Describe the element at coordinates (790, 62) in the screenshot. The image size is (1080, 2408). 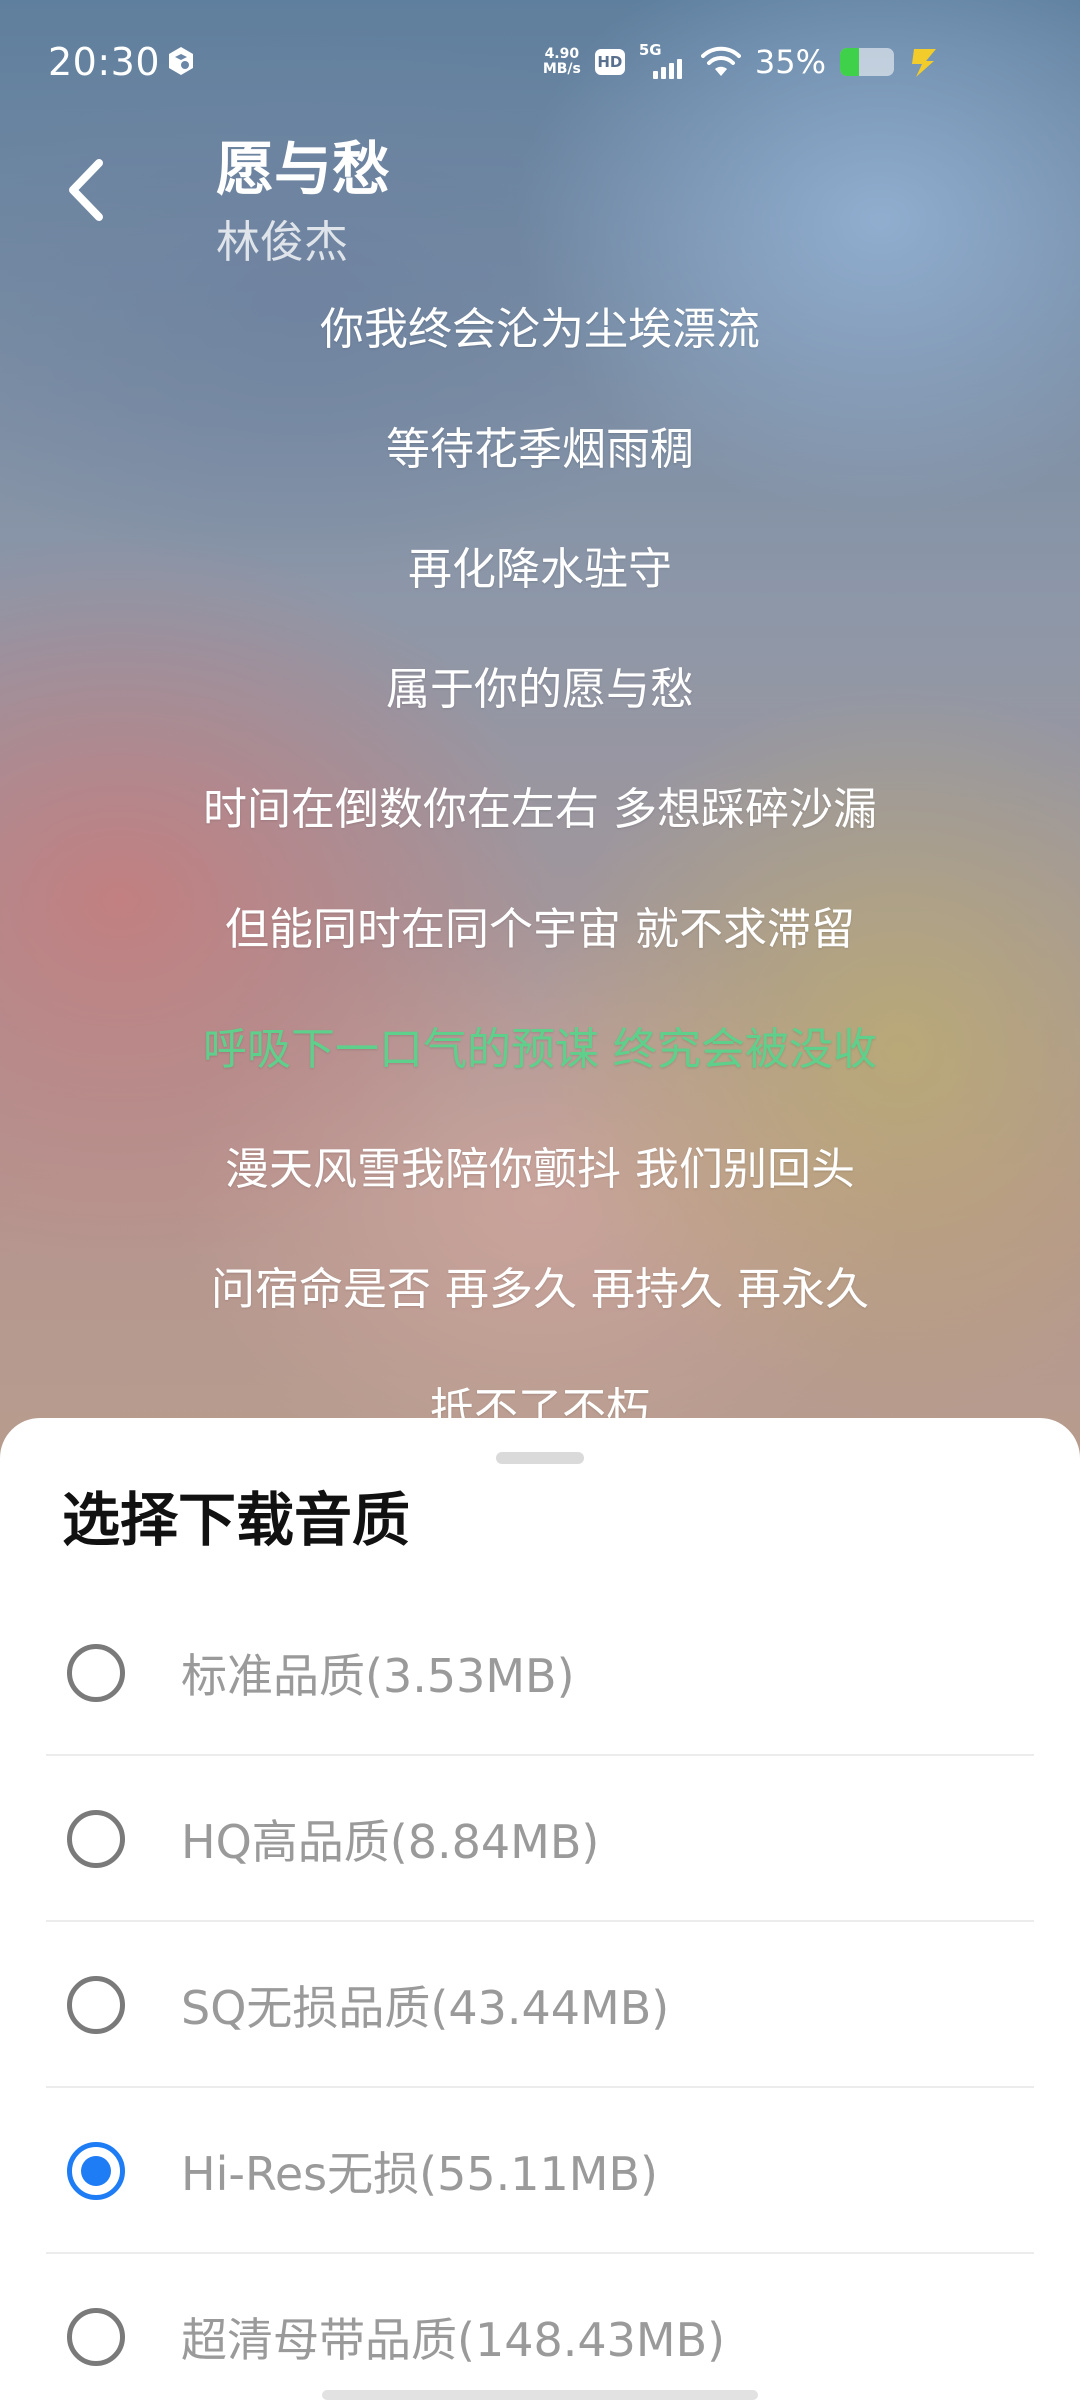
I see `battery-percent: 35%` at that location.